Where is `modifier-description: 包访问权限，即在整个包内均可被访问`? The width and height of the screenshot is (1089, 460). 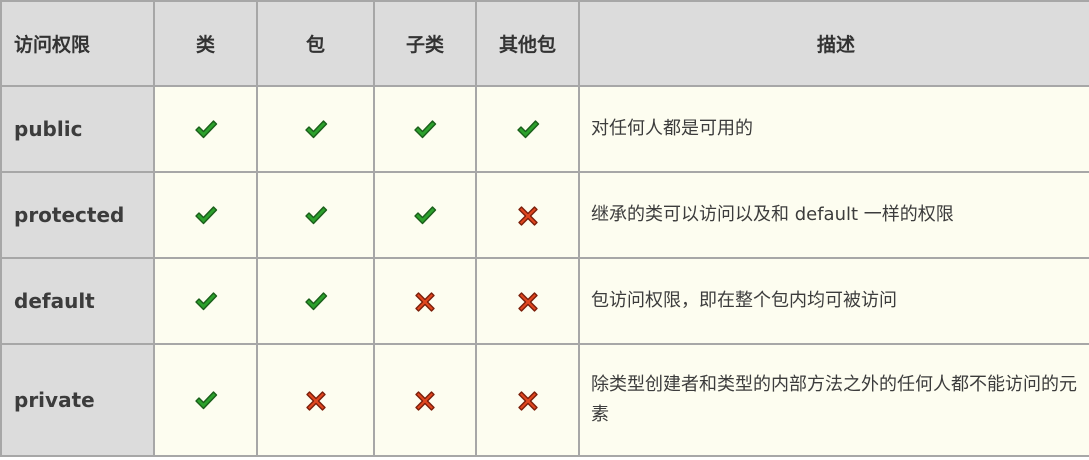
modifier-description: 包访问权限，即在整个包内均可被访问 is located at coordinates (833, 301).